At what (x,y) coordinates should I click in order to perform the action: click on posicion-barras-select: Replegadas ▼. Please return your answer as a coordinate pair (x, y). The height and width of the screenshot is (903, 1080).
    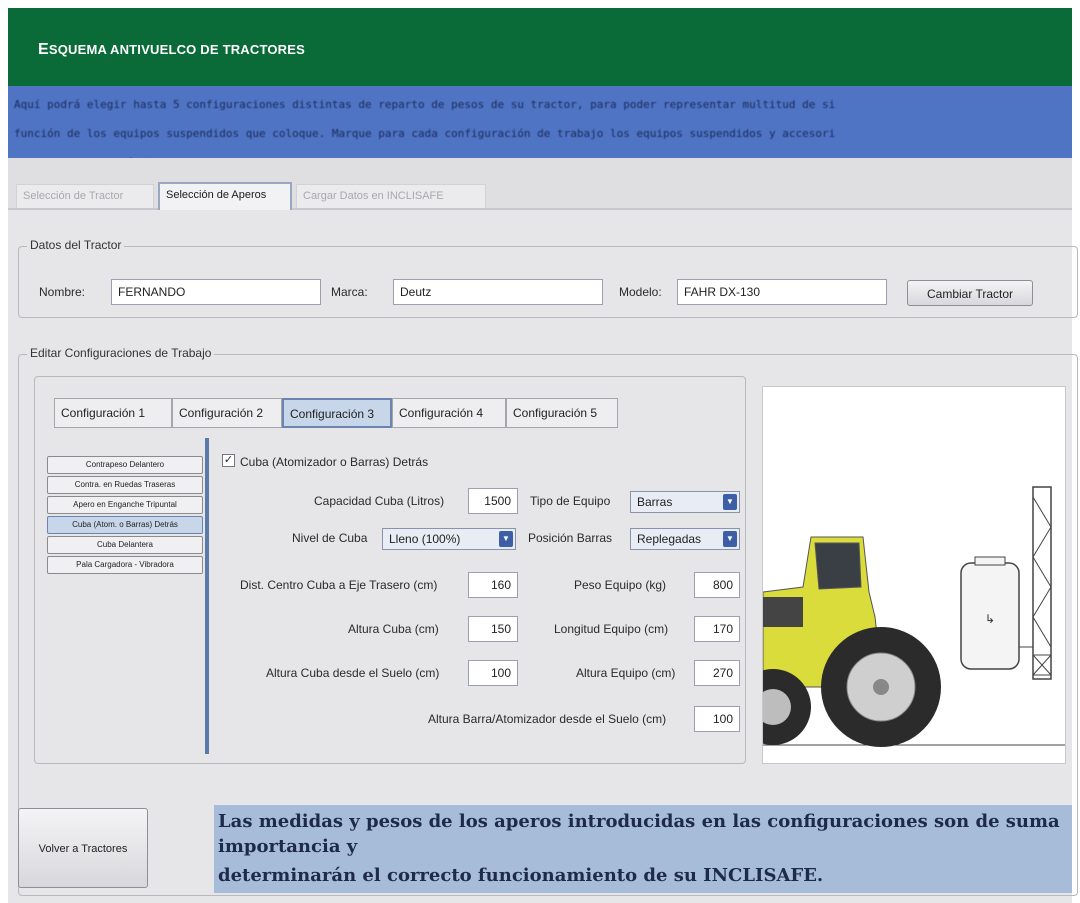
    Looking at the image, I should click on (685, 539).